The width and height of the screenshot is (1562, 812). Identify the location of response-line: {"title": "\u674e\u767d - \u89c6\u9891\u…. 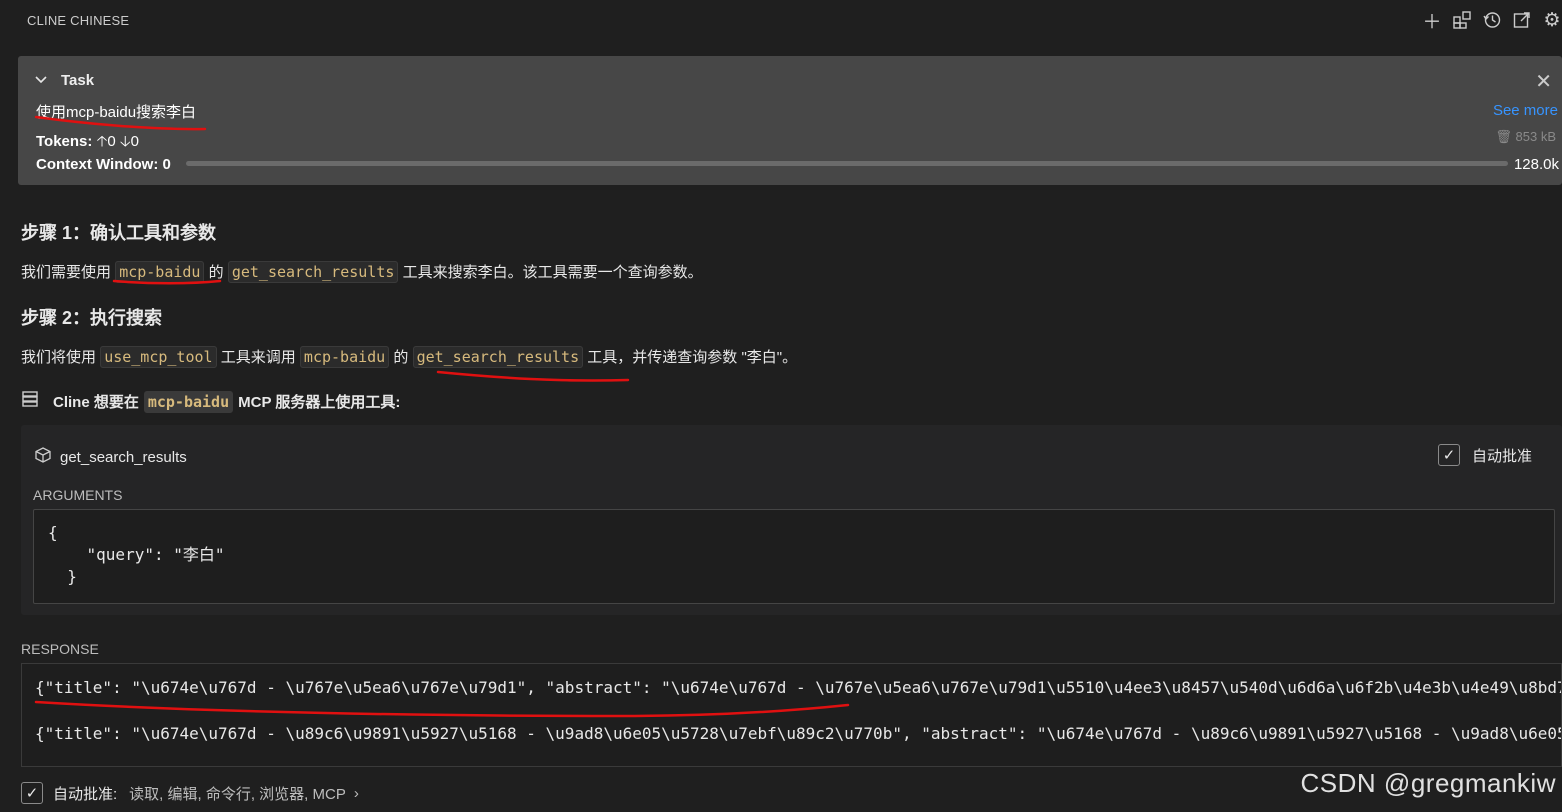
(798, 733).